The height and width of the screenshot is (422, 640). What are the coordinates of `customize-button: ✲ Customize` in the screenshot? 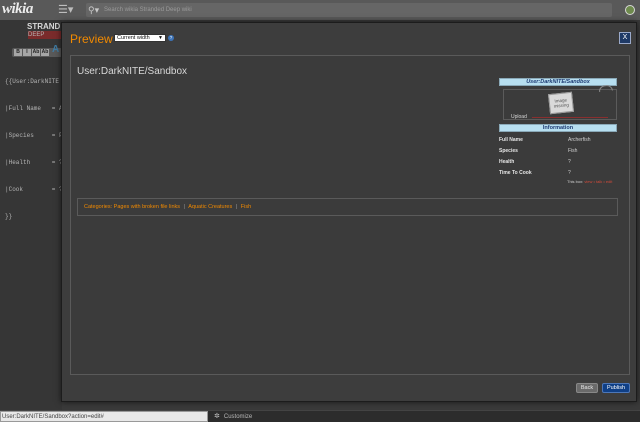 It's located at (233, 416).